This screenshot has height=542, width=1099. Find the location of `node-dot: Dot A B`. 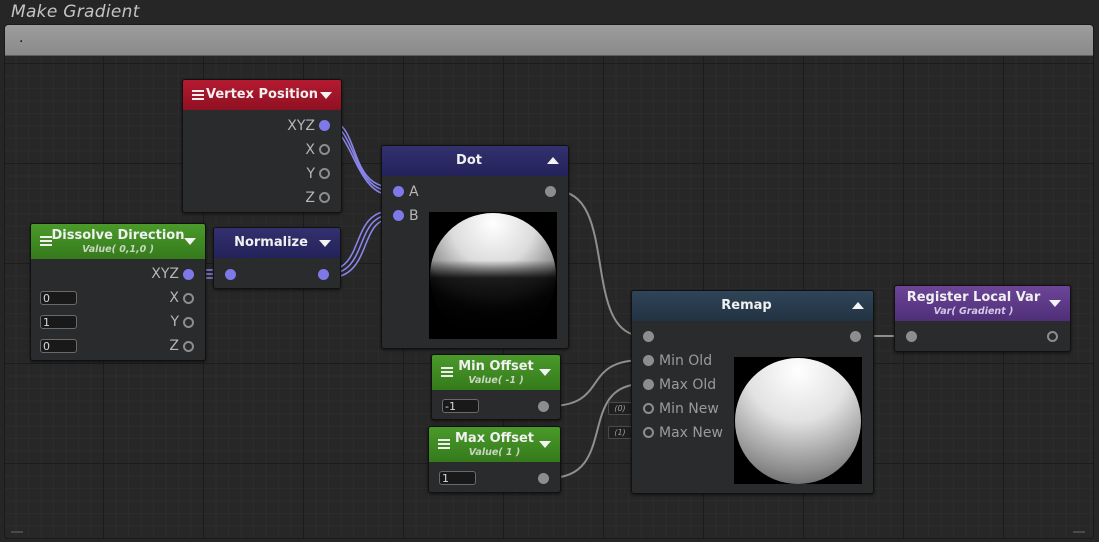

node-dot: Dot A B is located at coordinates (475, 247).